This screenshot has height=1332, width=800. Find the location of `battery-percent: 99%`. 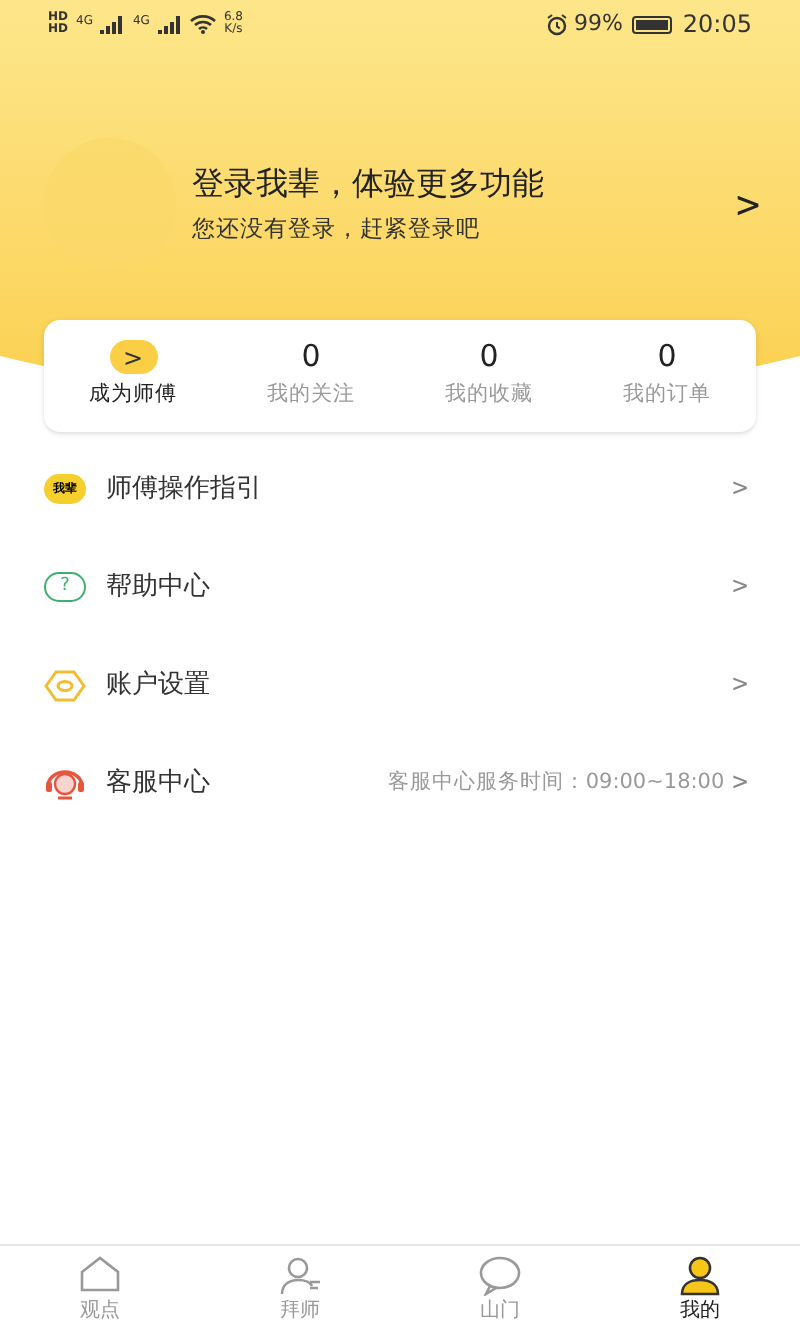

battery-percent: 99% is located at coordinates (598, 23).